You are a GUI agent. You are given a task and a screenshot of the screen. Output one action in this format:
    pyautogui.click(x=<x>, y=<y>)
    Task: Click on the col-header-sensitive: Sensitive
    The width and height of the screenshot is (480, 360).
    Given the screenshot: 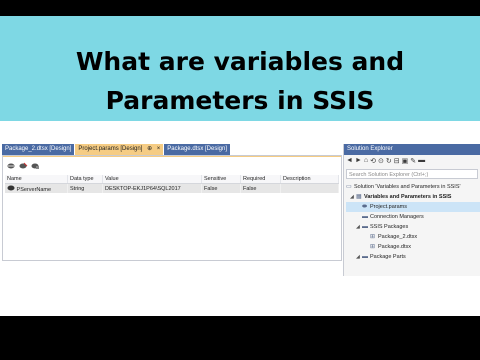 What is the action you would take?
    pyautogui.click(x=221, y=179)
    